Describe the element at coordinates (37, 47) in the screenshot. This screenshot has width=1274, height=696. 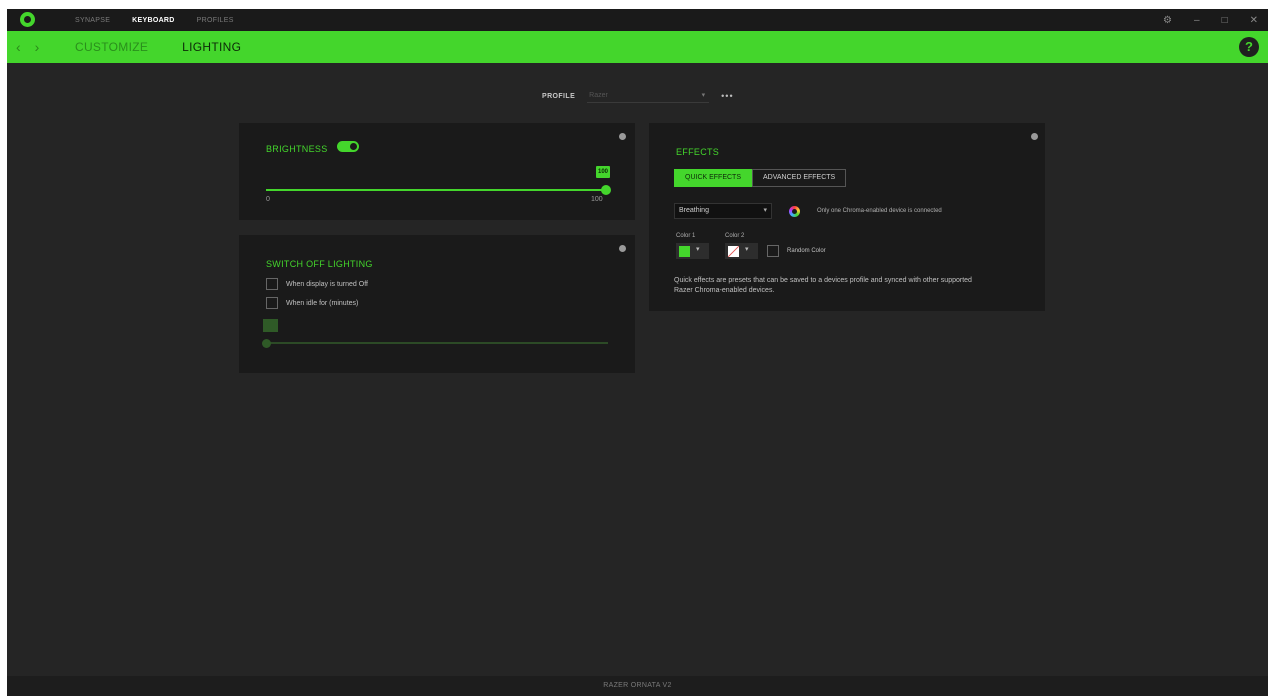
I see `forward-arrow-icon: ›` at that location.